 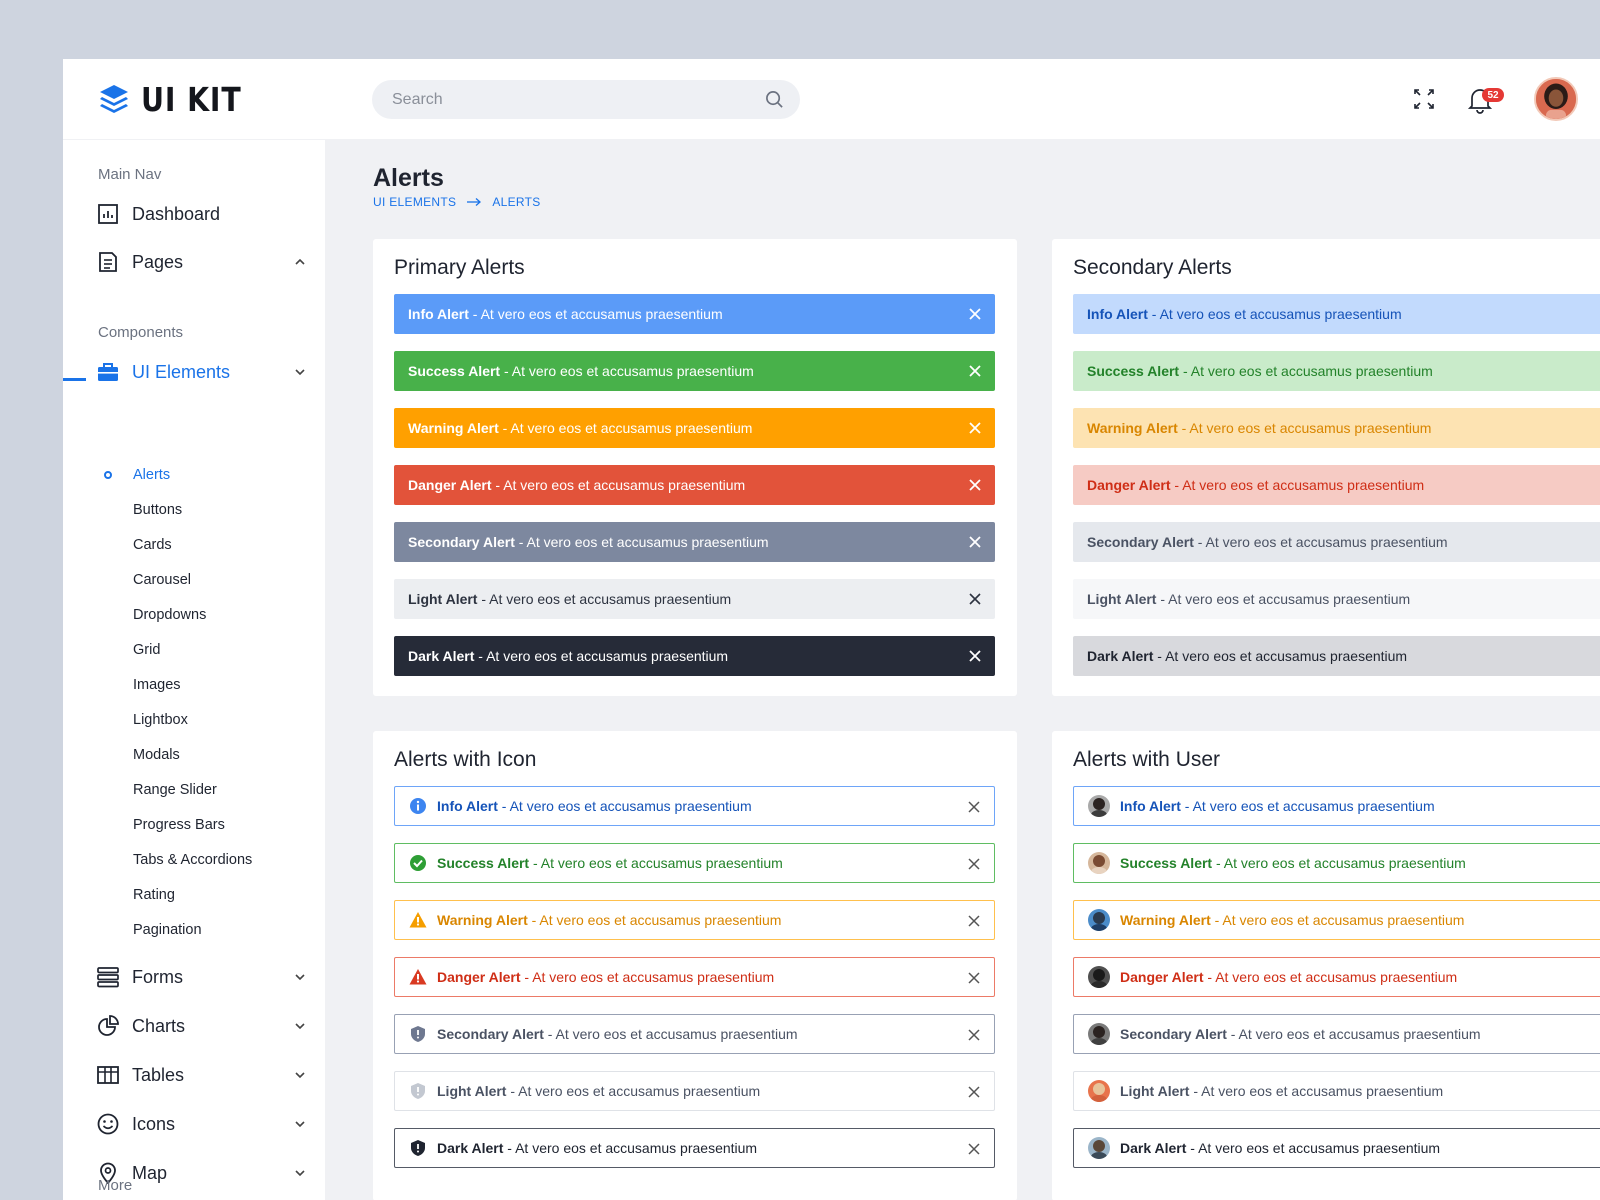 I want to click on pages-icon, so click(x=108, y=262).